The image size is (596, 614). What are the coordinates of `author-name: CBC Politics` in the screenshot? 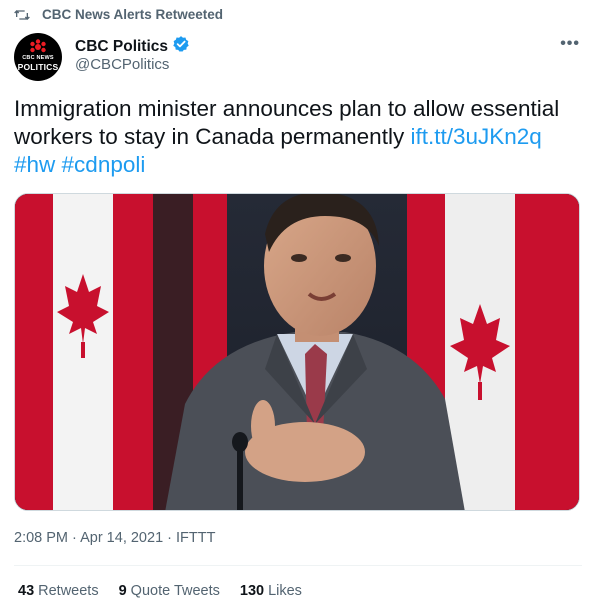 It's located at (132, 46).